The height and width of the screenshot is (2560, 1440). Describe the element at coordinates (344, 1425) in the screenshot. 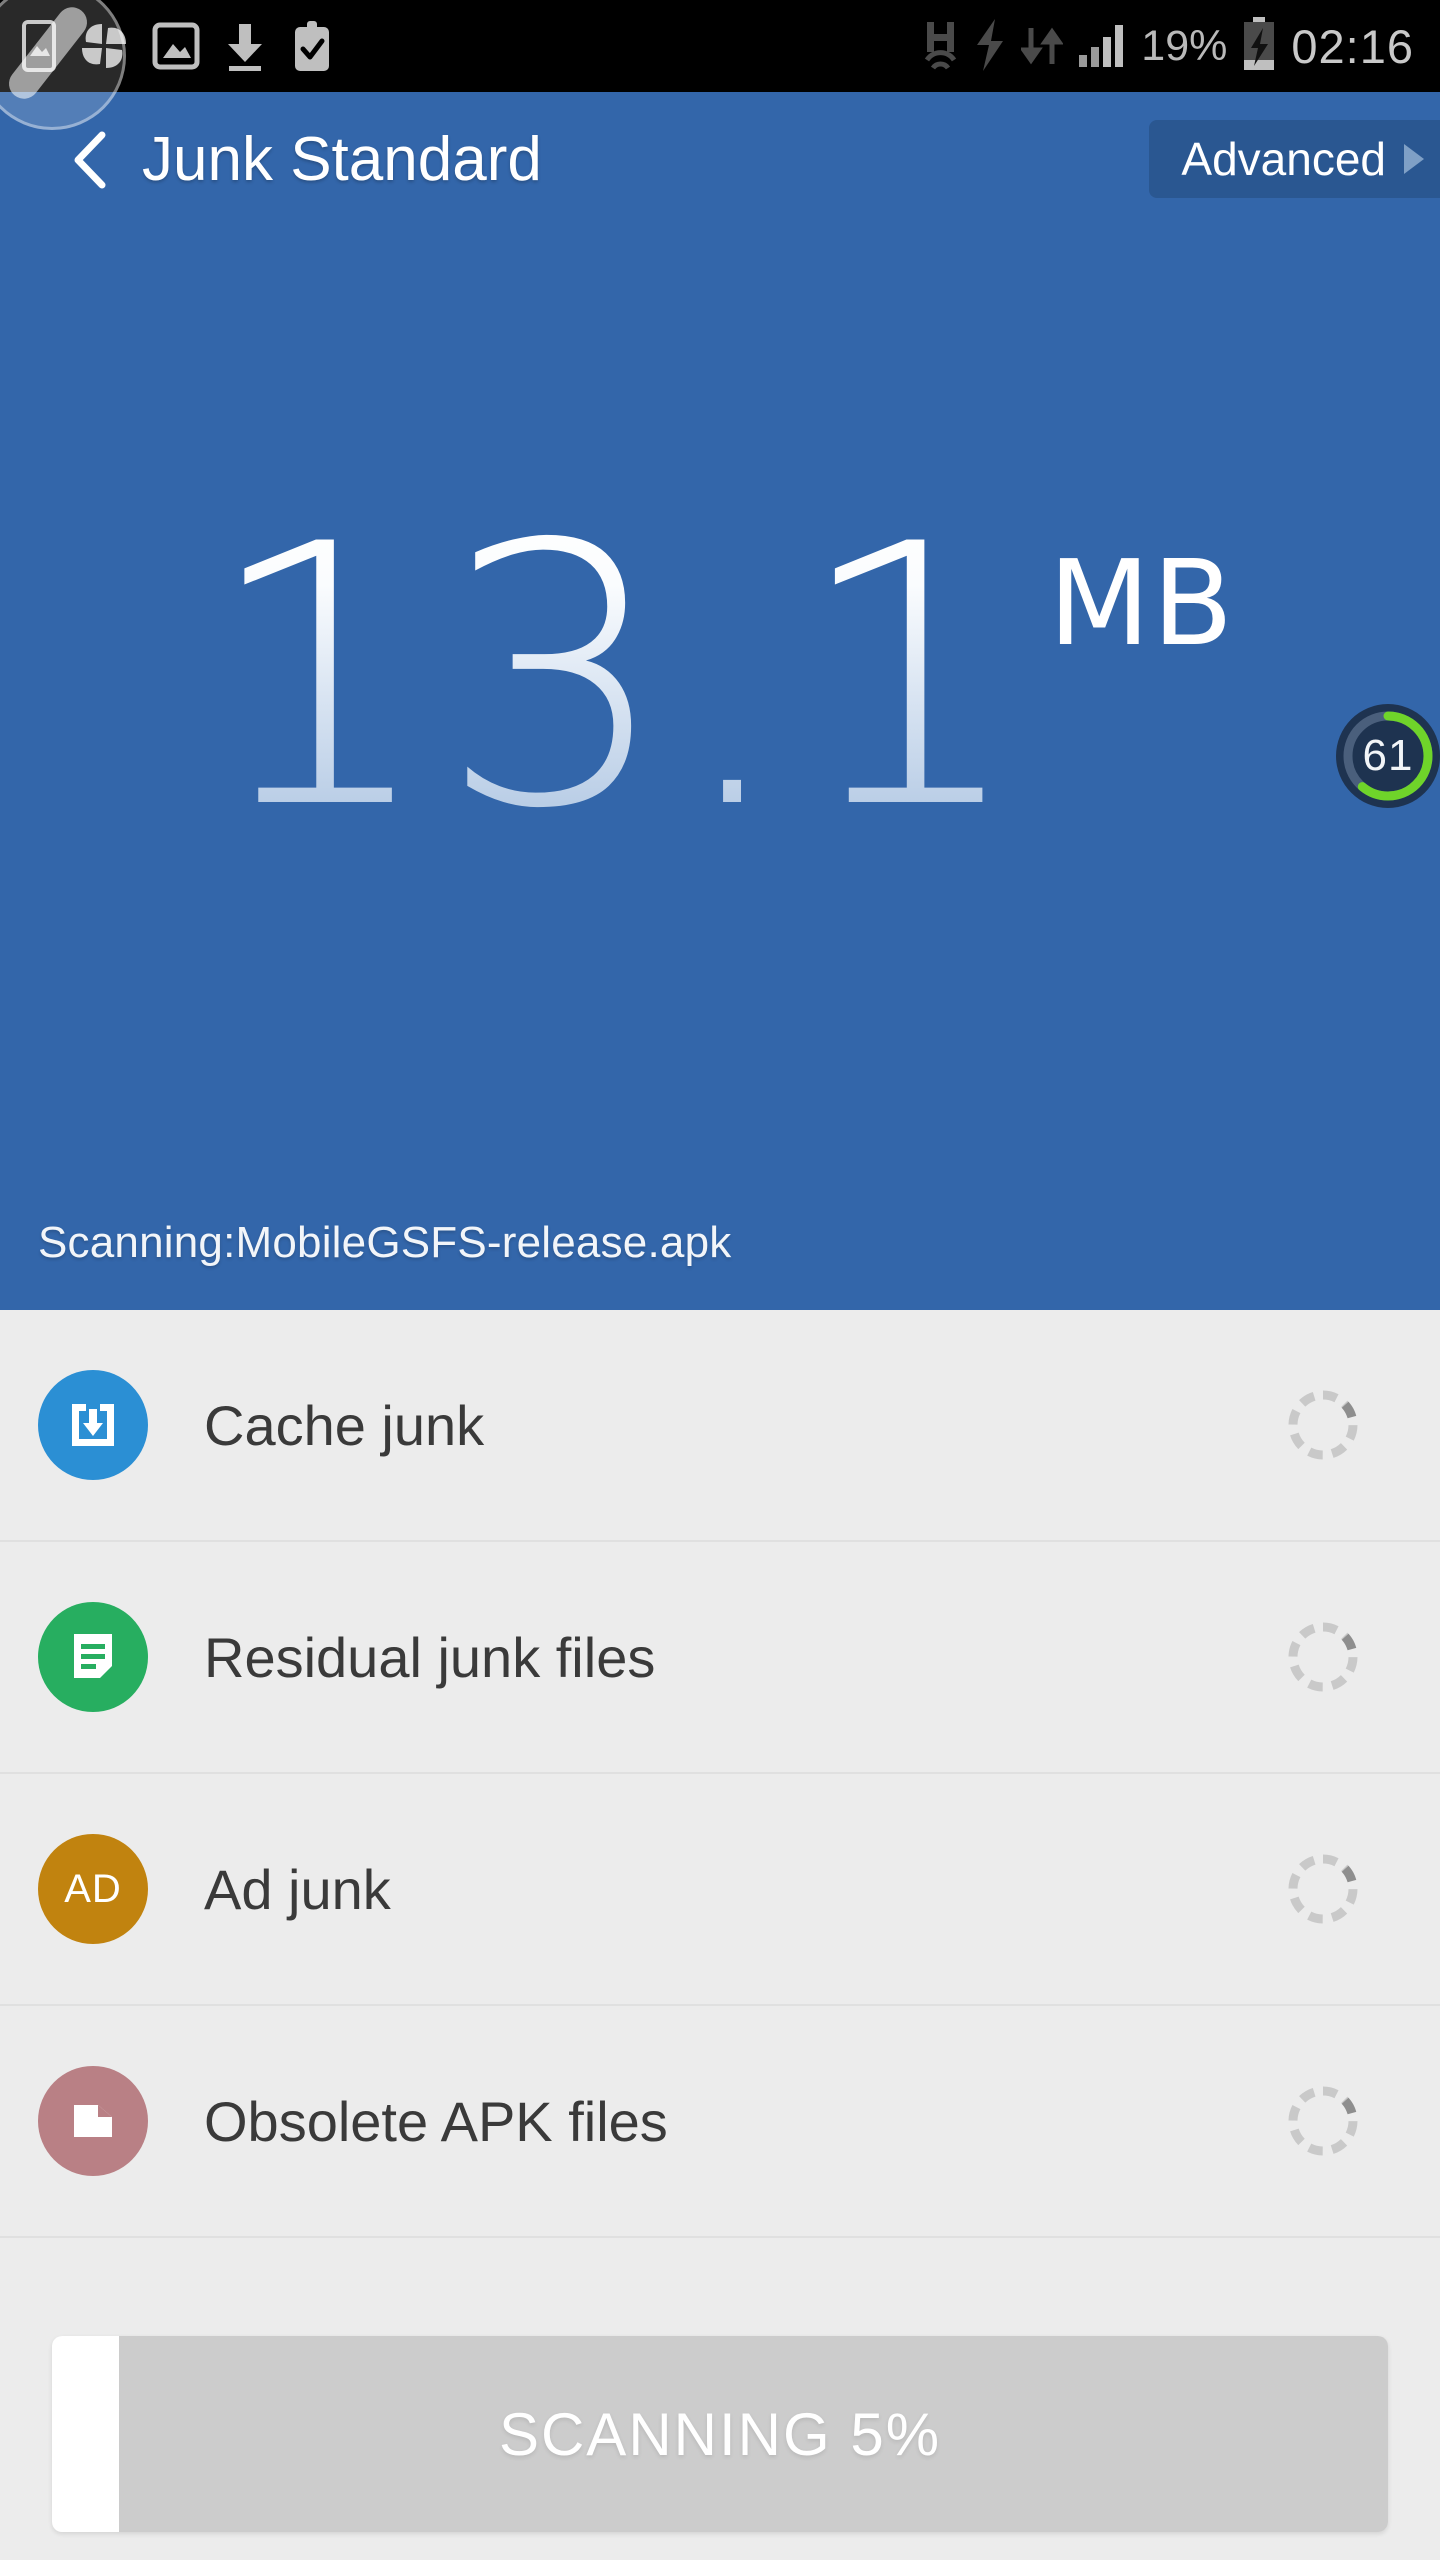

I see `list-item-label: Cache junk` at that location.